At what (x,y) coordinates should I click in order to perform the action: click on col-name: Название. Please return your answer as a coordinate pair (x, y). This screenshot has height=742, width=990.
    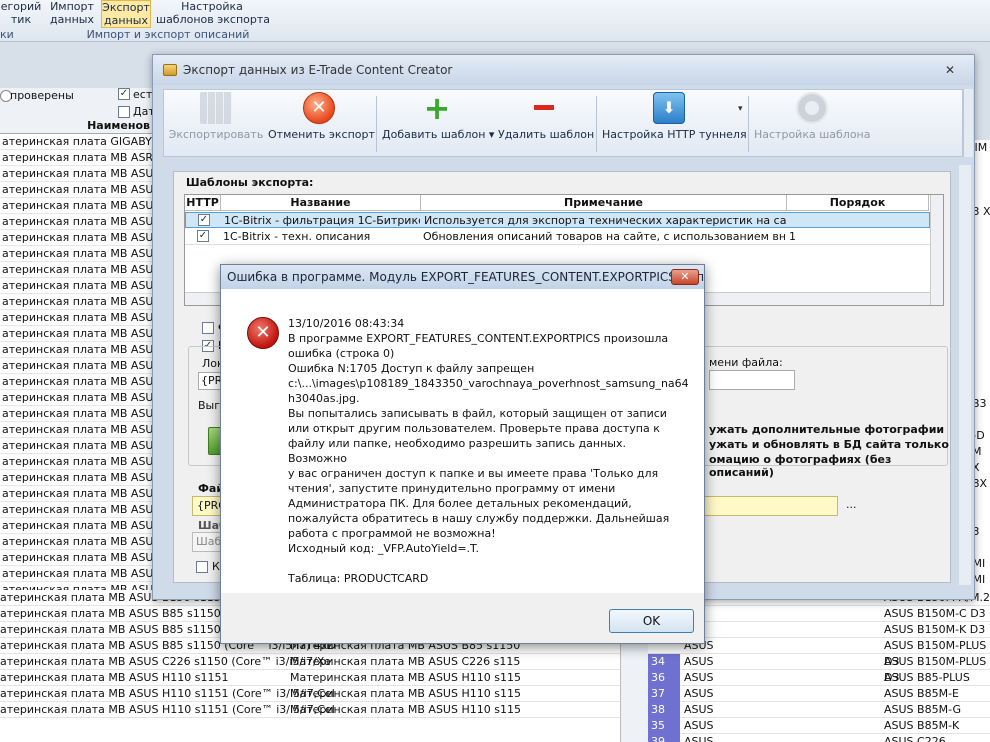
    Looking at the image, I should click on (321, 203).